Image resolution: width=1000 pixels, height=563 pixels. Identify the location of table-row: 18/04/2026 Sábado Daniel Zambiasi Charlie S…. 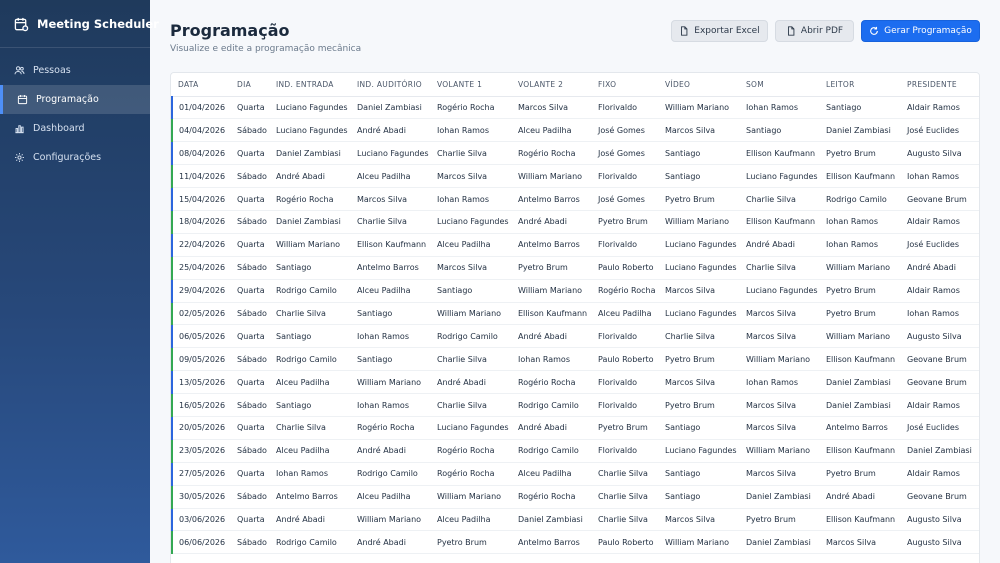
(575, 222).